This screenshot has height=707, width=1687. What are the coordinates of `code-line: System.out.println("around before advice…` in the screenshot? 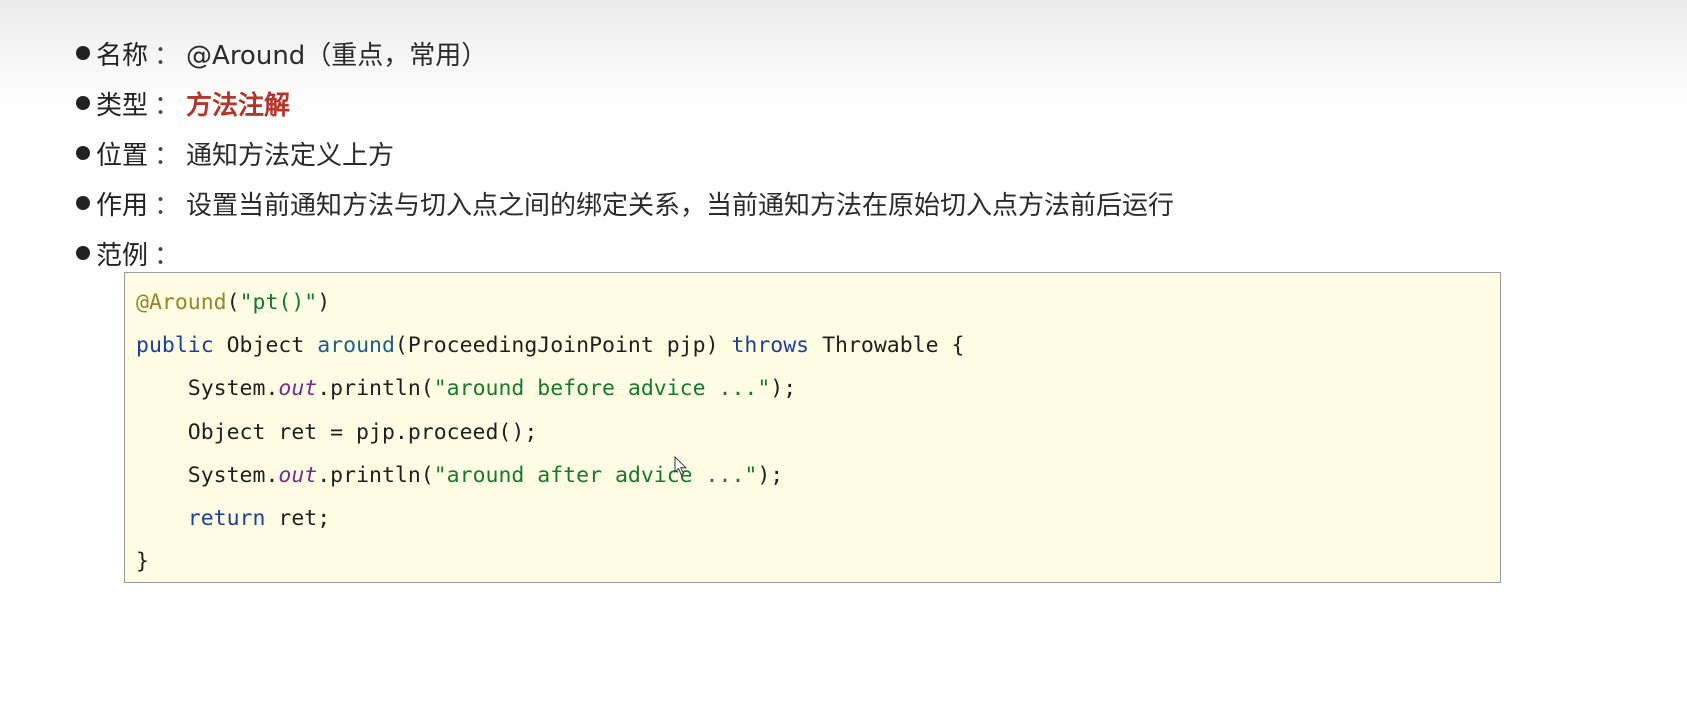 It's located at (818, 388).